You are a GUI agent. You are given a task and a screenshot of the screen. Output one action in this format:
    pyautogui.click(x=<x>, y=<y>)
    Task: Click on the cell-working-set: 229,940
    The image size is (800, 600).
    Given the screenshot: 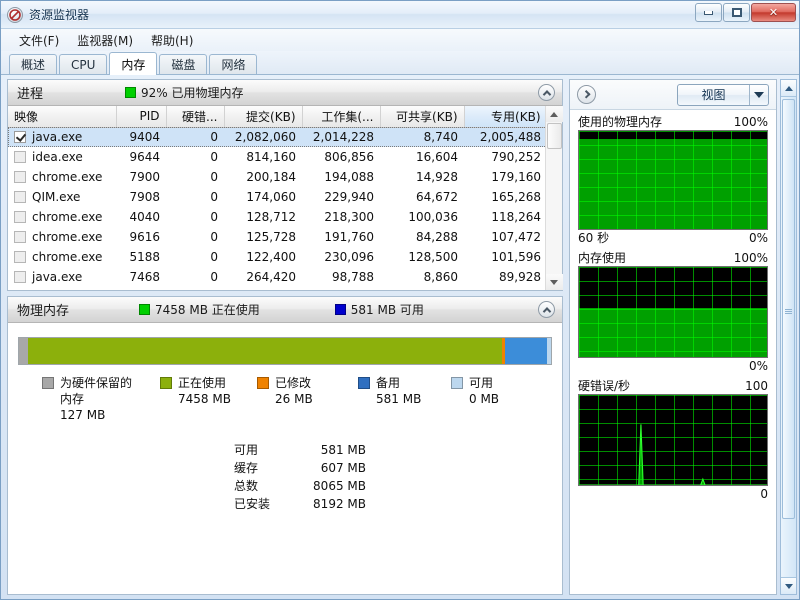 What is the action you would take?
    pyautogui.click(x=349, y=197)
    